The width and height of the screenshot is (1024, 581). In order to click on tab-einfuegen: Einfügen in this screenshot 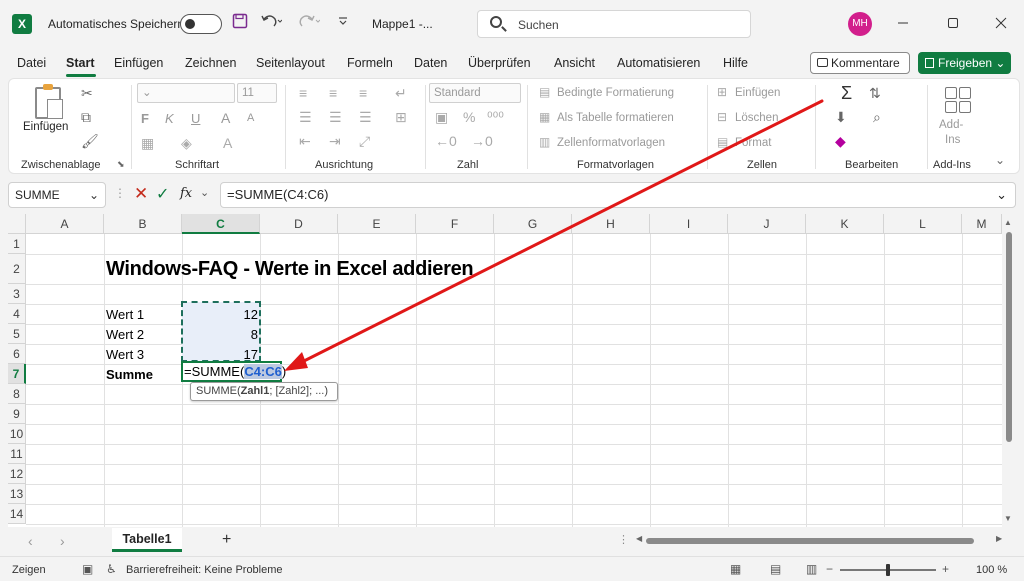, I will do `click(138, 63)`.